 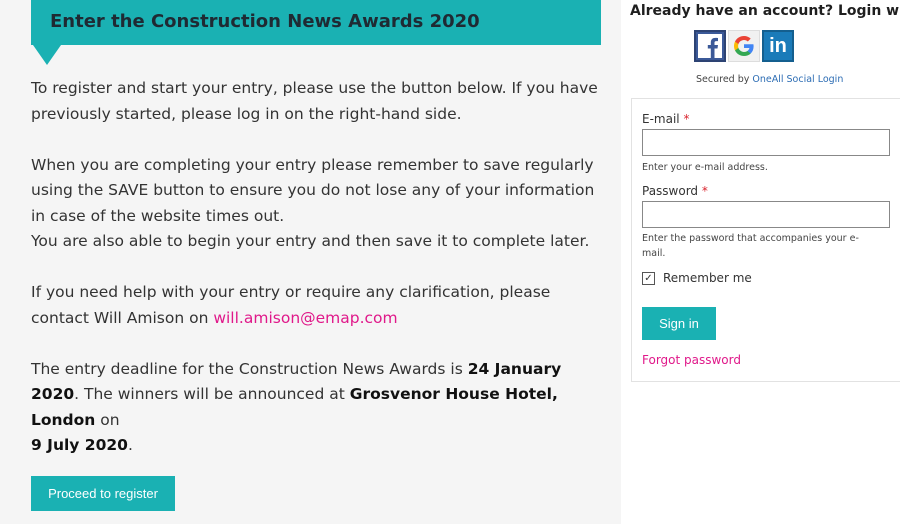 I want to click on remember-me-checkbox: ✓, so click(x=648, y=278).